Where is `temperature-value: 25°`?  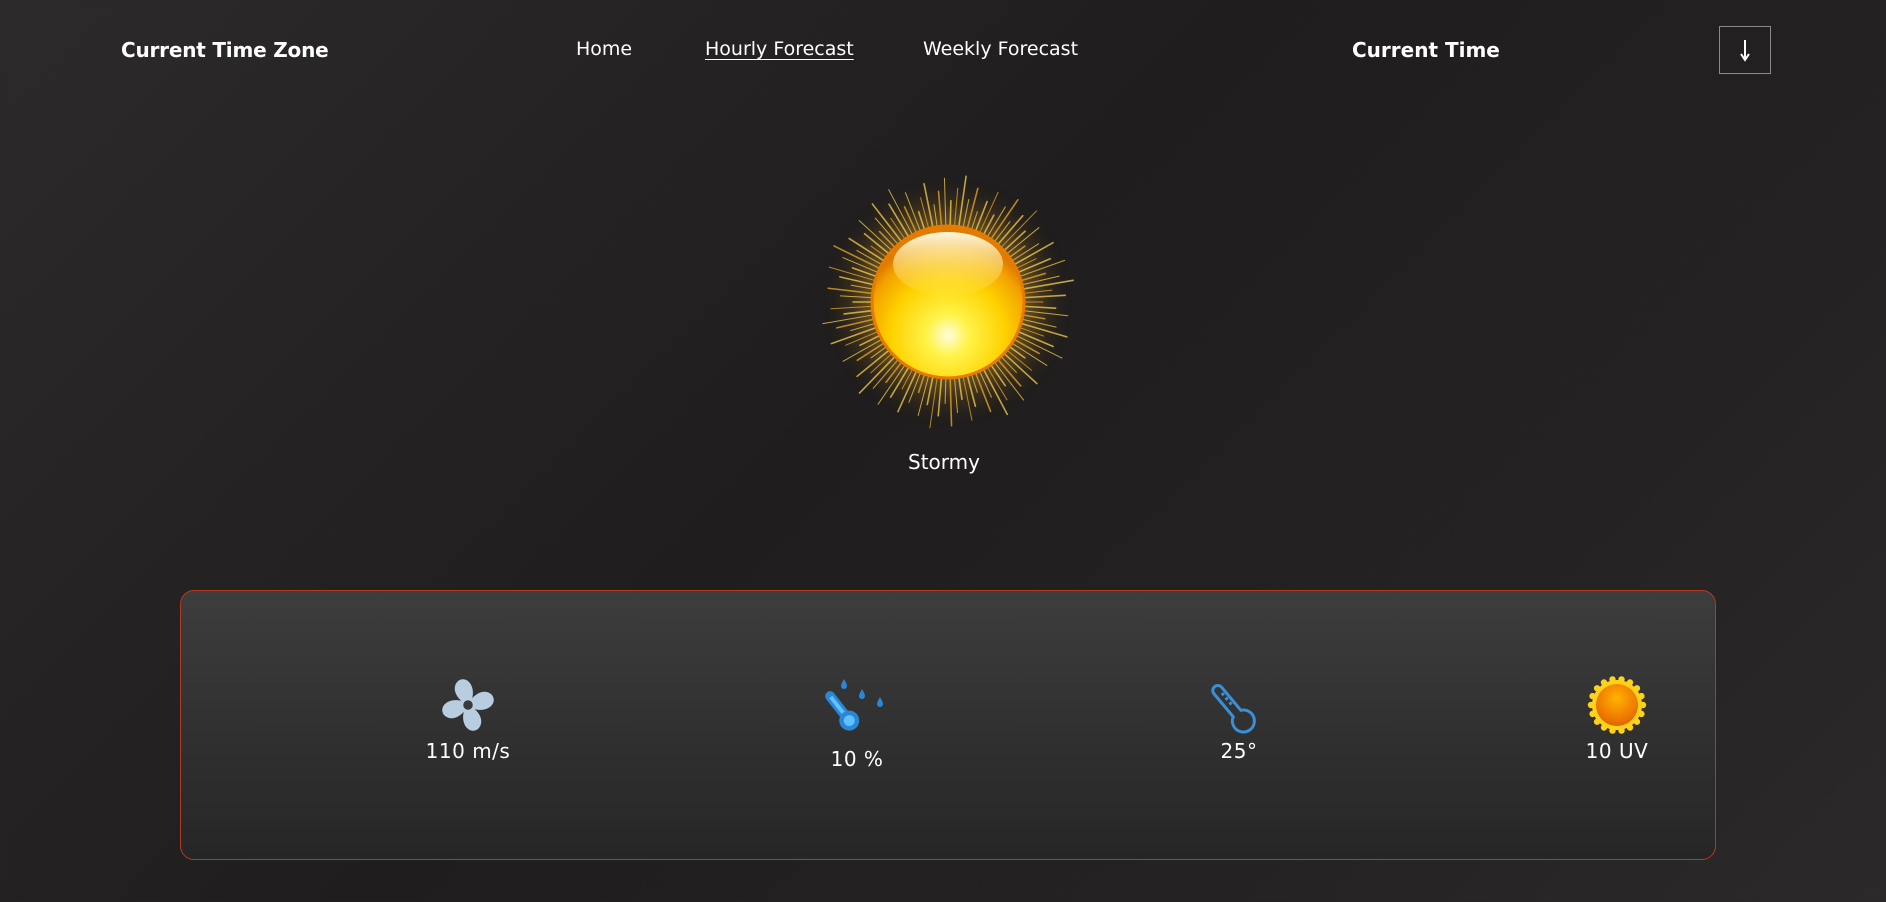 temperature-value: 25° is located at coordinates (1239, 751).